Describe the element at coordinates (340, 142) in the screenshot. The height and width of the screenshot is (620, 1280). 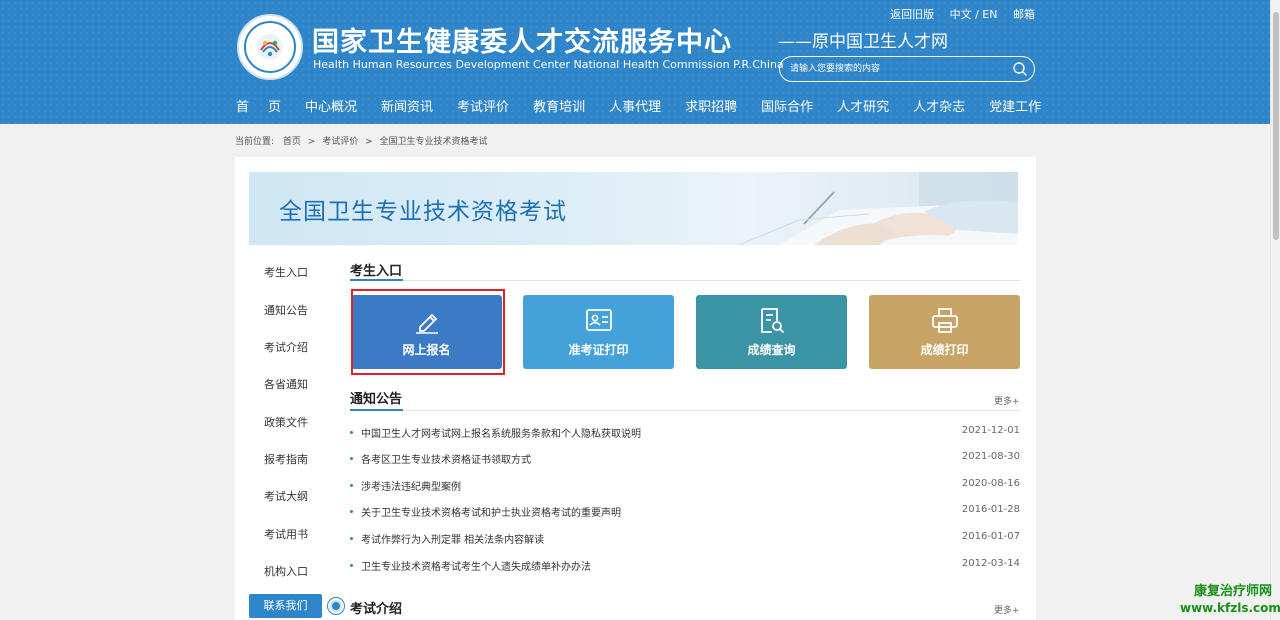
I see `breadcrumb-exam: 考试评价` at that location.